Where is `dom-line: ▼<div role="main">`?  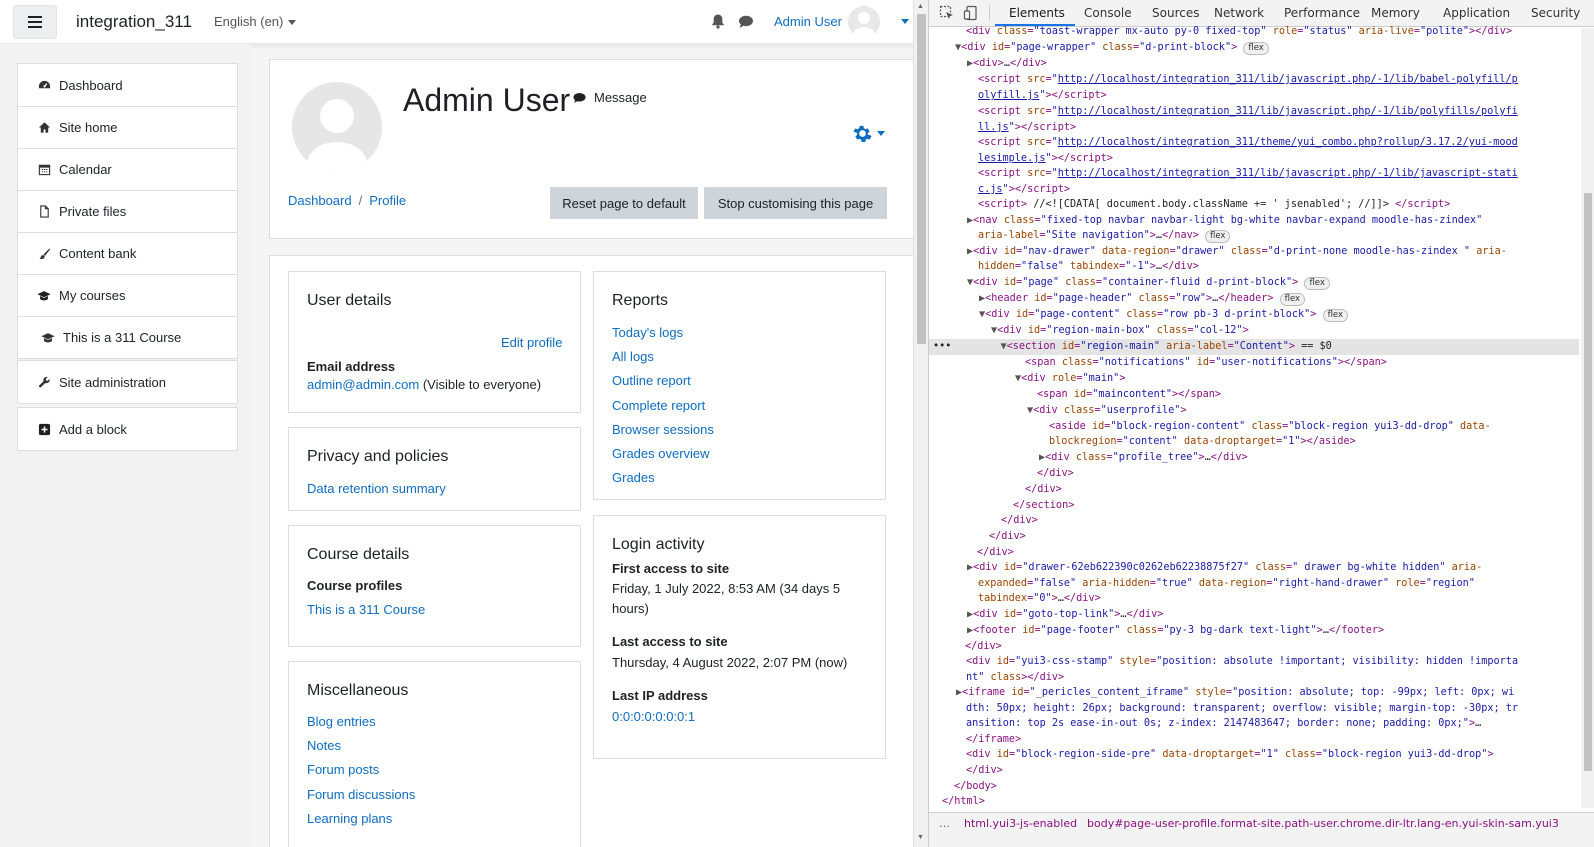
dom-line: ▼<div role="main"> is located at coordinates (1070, 379).